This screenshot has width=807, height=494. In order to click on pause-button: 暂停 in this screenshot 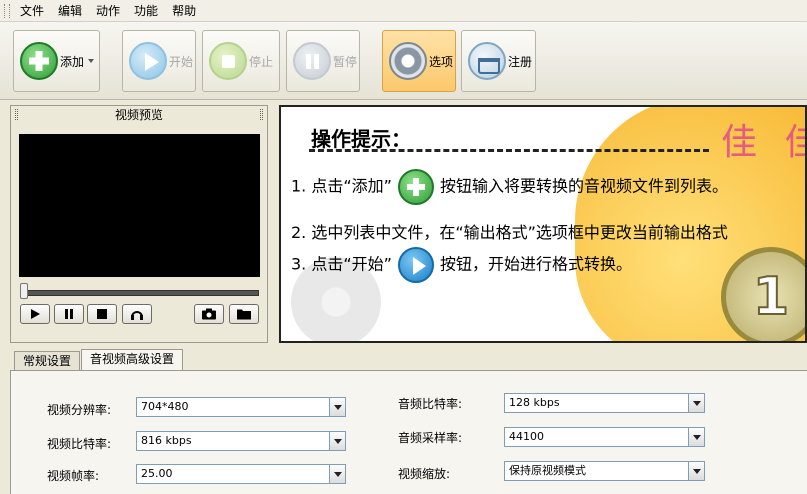, I will do `click(323, 61)`.